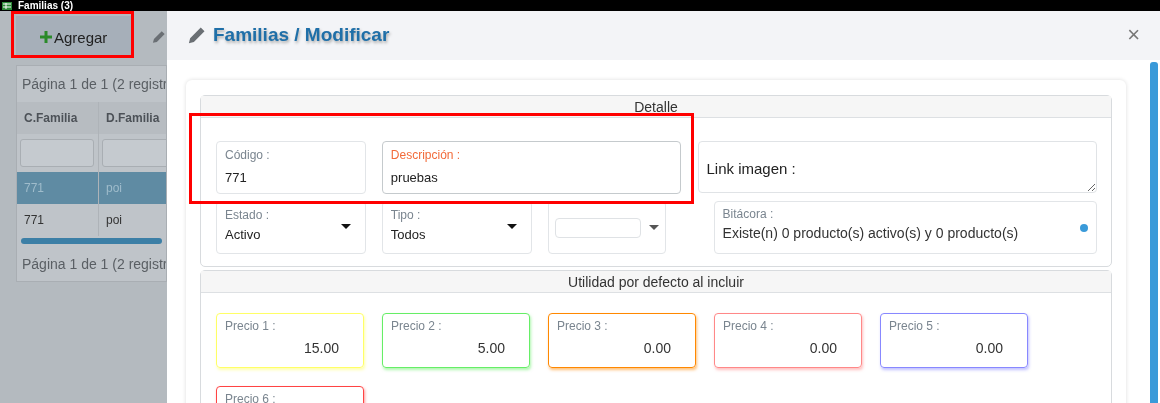 The height and width of the screenshot is (403, 1160). What do you see at coordinates (290, 394) in the screenshot?
I see `price-field: Precio 6 :` at bounding box center [290, 394].